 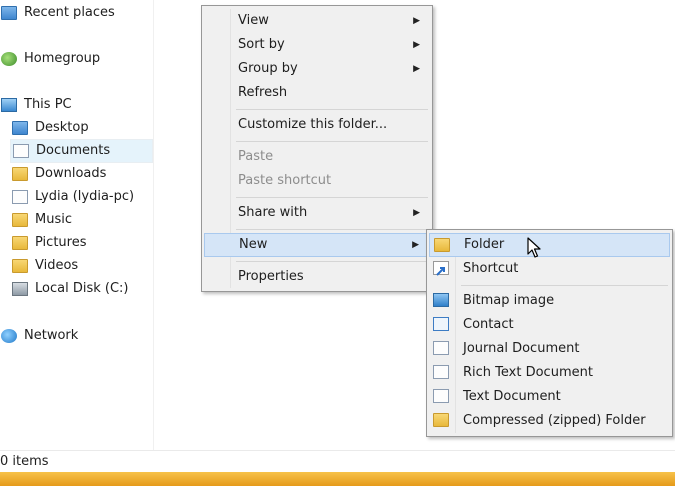 I want to click on menu-item-paste-shortcut: Paste shortcut, so click(x=317, y=181).